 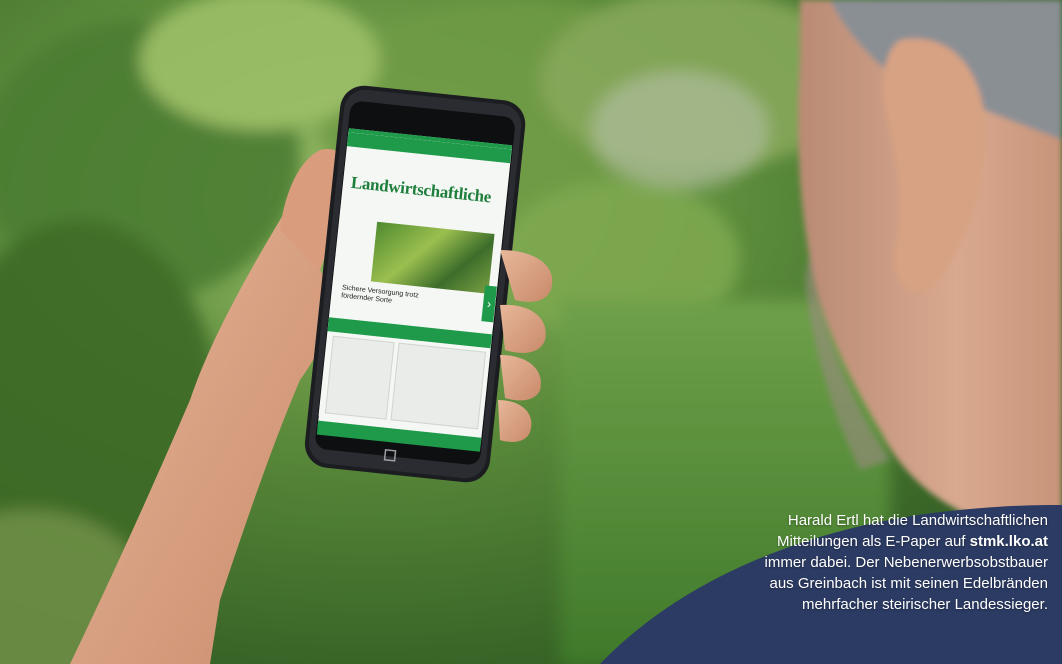 What do you see at coordinates (432, 257) in the screenshot?
I see `epaper-photo` at bounding box center [432, 257].